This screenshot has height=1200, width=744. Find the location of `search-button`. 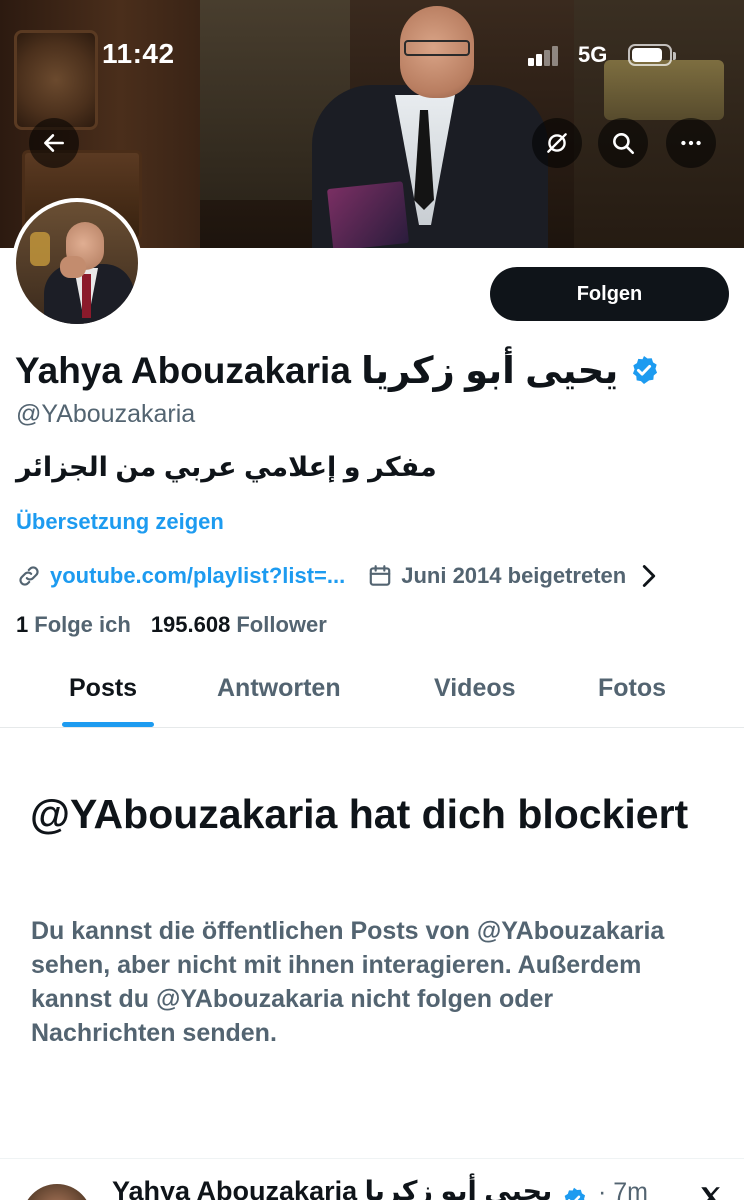

search-button is located at coordinates (623, 143).